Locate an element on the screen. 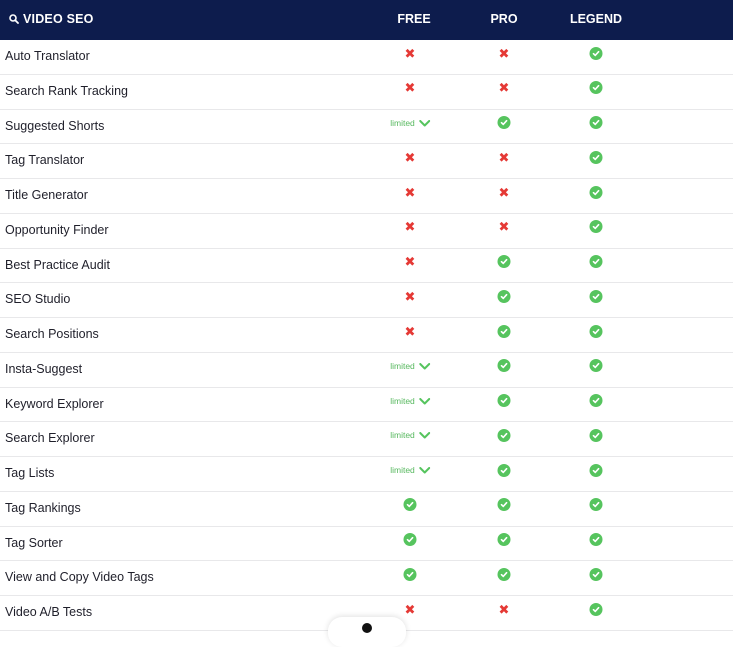 This screenshot has width=733, height=647. feature-label: Suggested Shorts is located at coordinates (55, 125).